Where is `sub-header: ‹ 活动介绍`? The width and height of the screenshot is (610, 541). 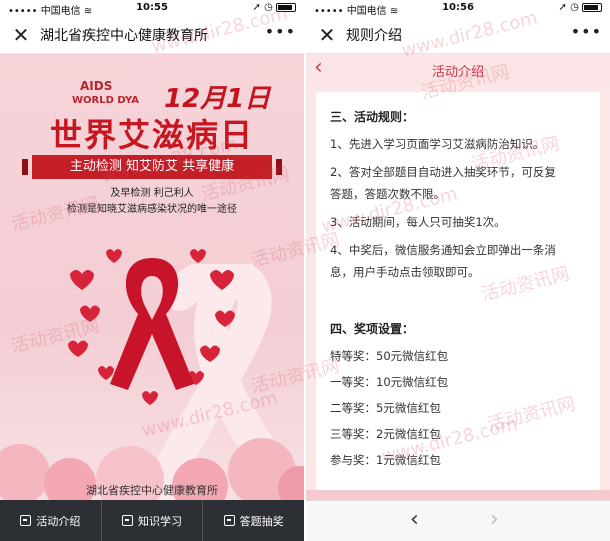
sub-header: ‹ 活动介绍 is located at coordinates (458, 69).